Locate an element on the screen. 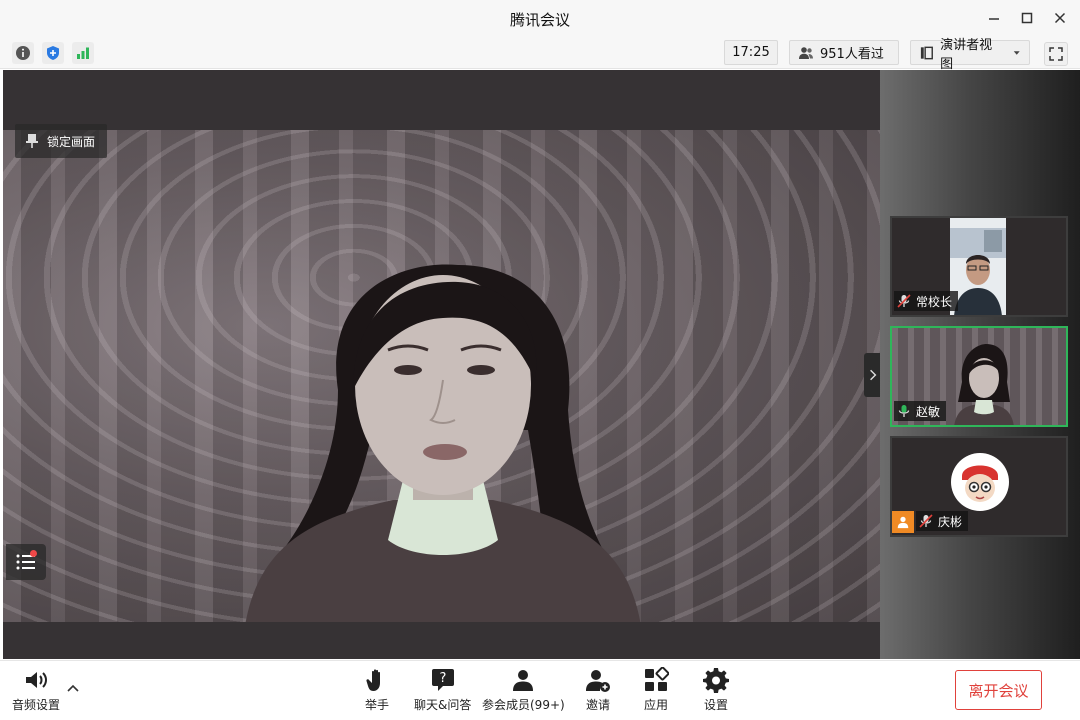 This screenshot has width=1080, height=720. timer-text: 17:25 is located at coordinates (751, 52).